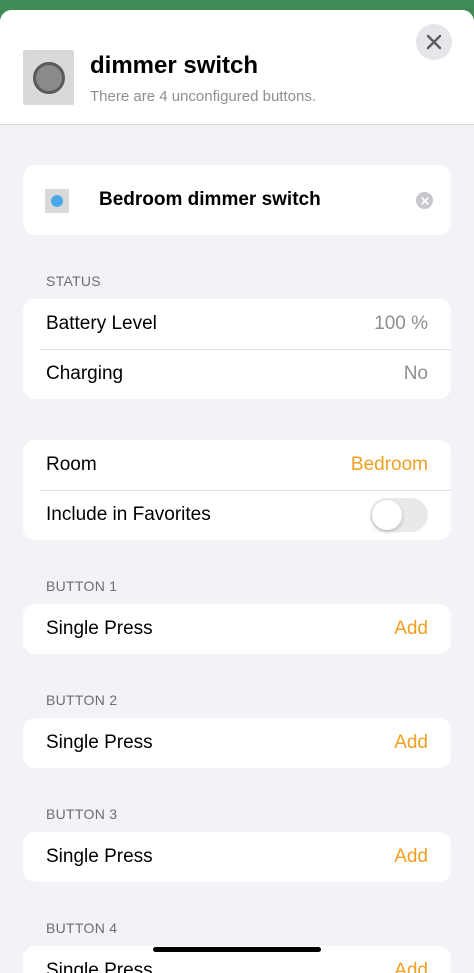 This screenshot has width=474, height=973. Describe the element at coordinates (237, 374) in the screenshot. I see `status-row-charging: Charging No` at that location.